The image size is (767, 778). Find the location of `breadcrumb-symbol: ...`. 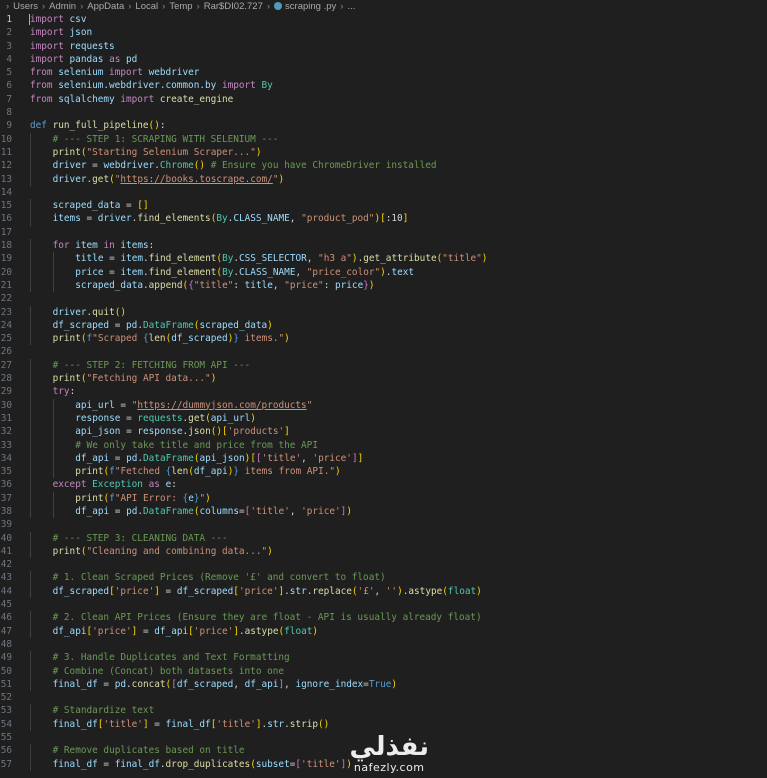

breadcrumb-symbol: ... is located at coordinates (351, 6).